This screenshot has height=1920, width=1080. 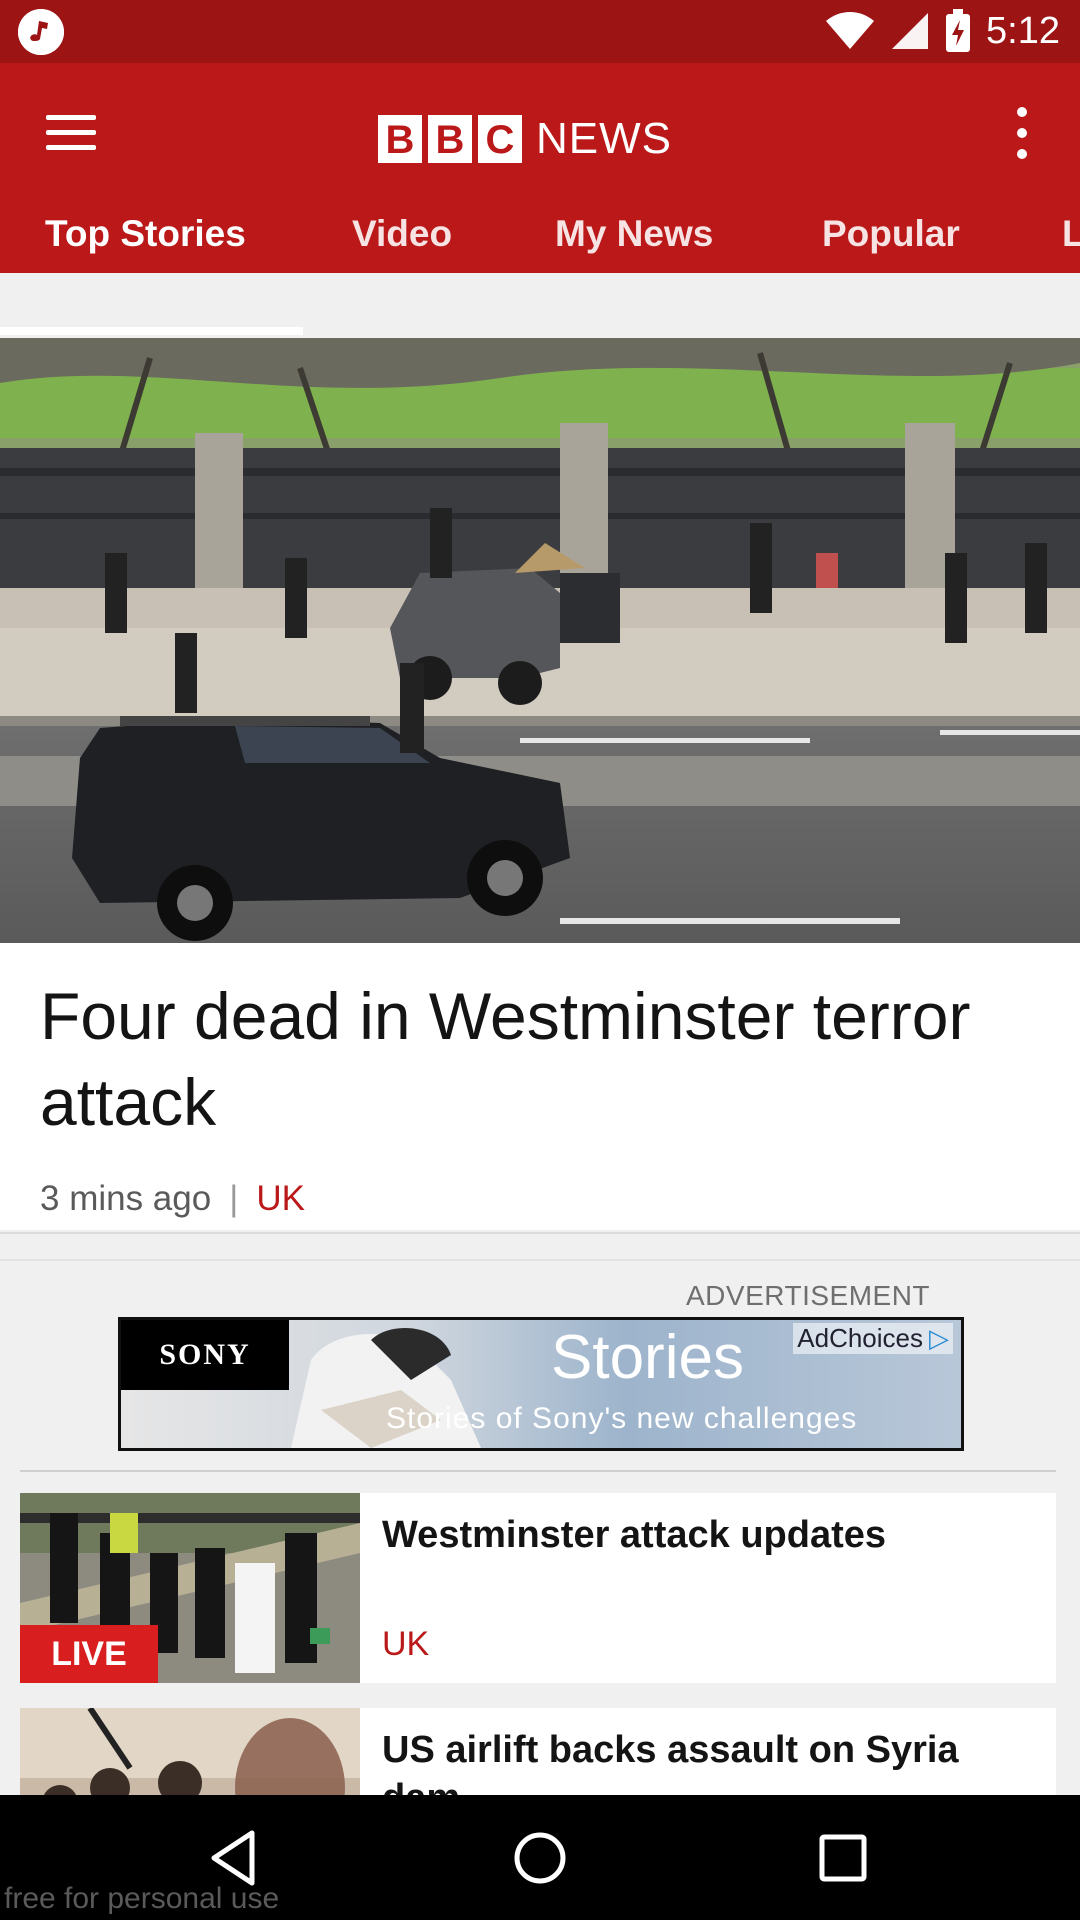 What do you see at coordinates (634, 1535) in the screenshot?
I see `story-title: Westminster attack updates` at bounding box center [634, 1535].